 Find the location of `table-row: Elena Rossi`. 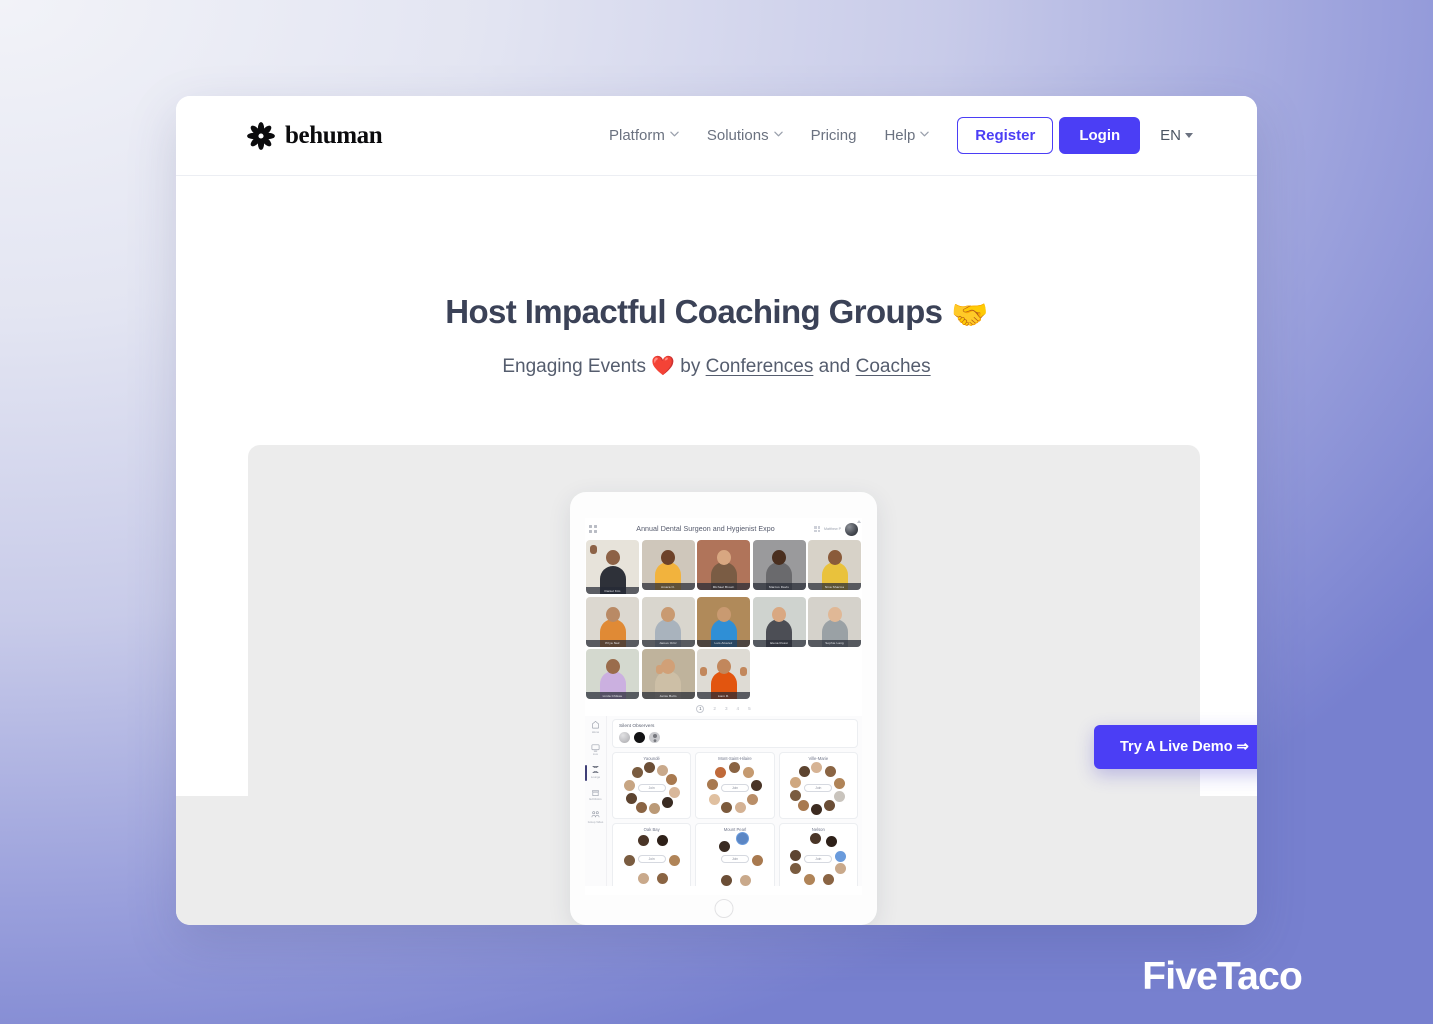

table-row: Elena Rossi is located at coordinates (779, 621).